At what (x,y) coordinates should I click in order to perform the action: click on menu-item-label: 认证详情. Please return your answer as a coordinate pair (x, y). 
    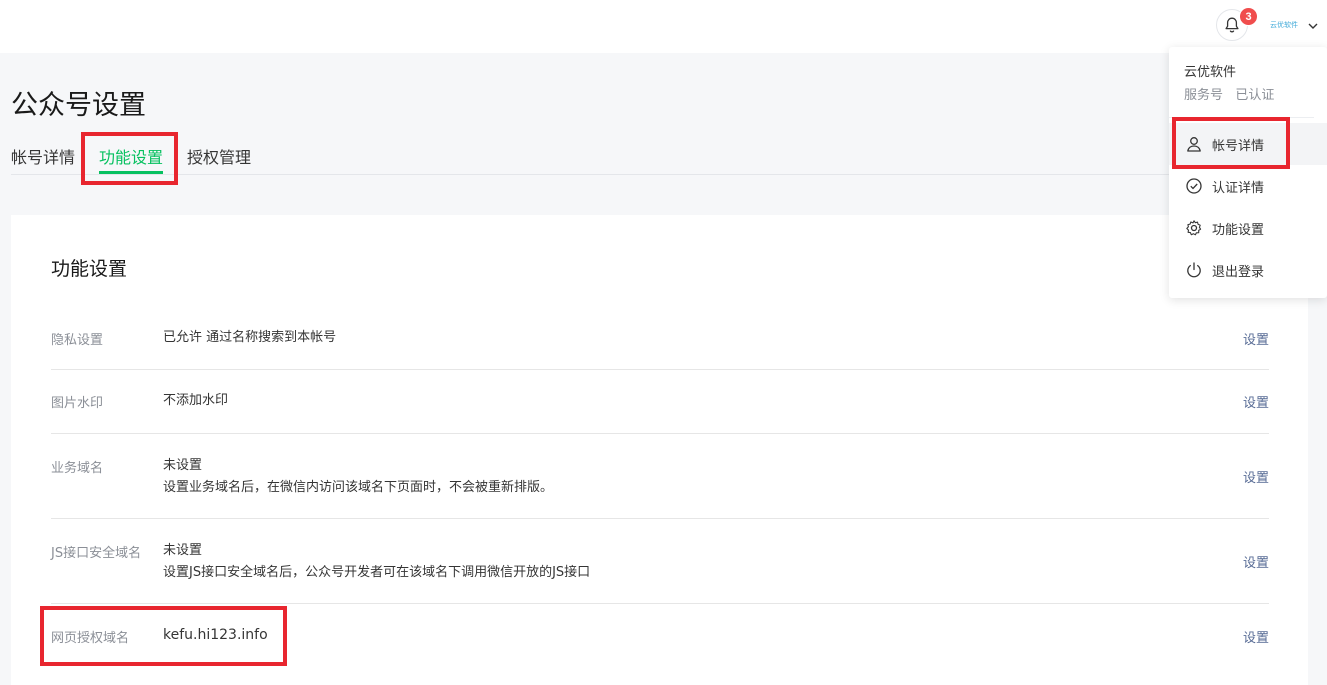
    Looking at the image, I should click on (1238, 188).